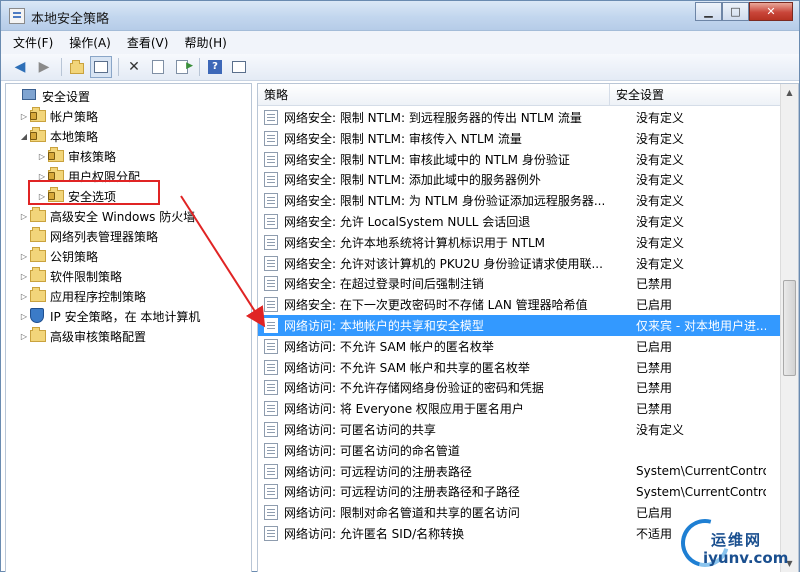 The image size is (800, 572). I want to click on tree-node-firewall: ▷ 高级安全 Windows 防火墙, so click(106, 216).